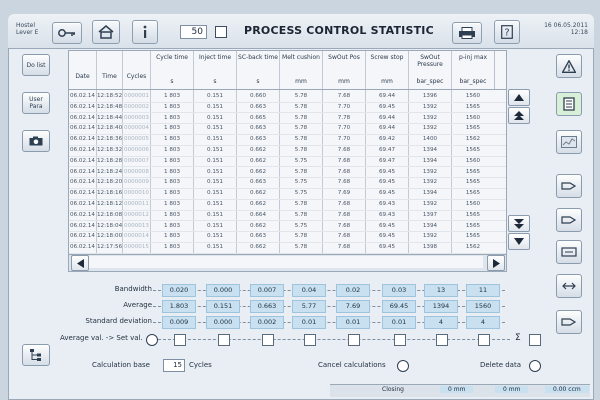 Image resolution: width=600 pixels, height=400 pixels. I want to click on double-arrow-up-icon, so click(519, 115).